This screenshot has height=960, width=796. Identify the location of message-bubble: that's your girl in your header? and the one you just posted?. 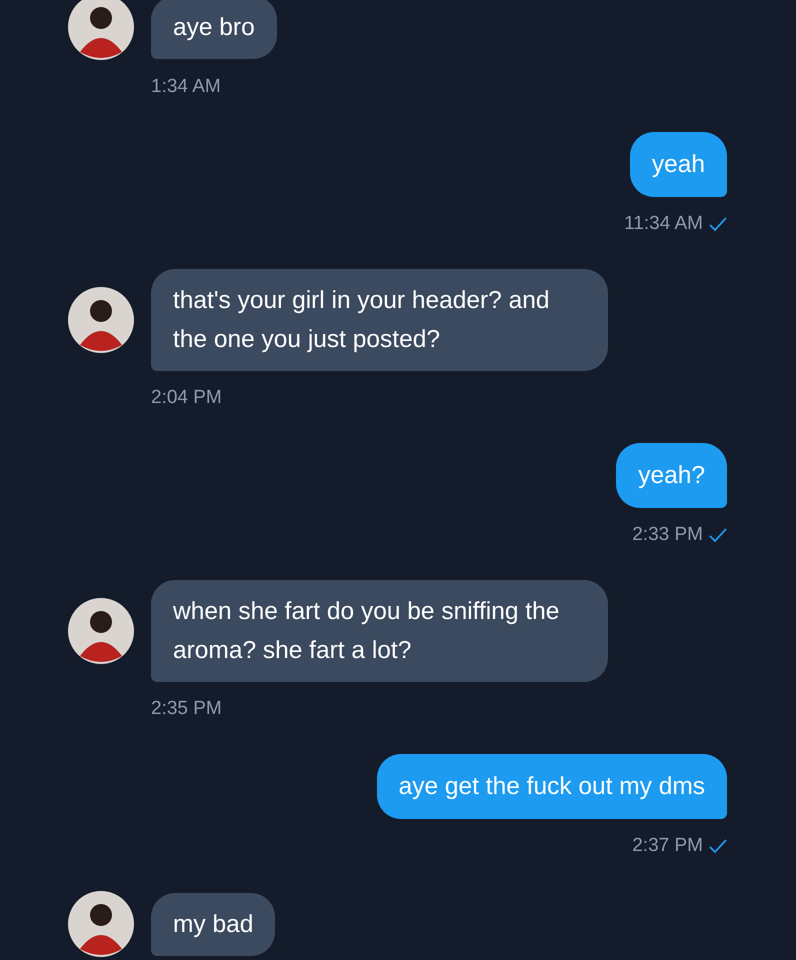
(379, 320).